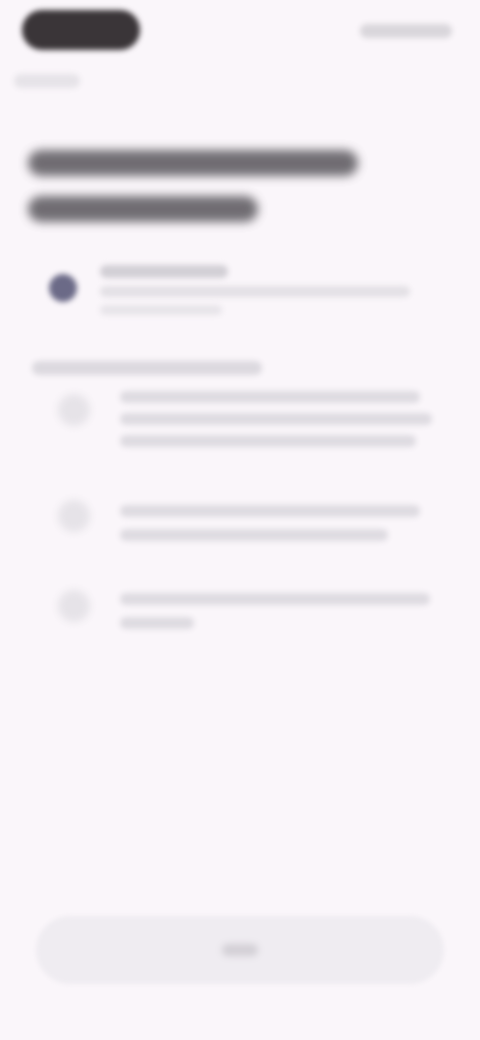  What do you see at coordinates (147, 368) in the screenshot?
I see `permissions-heading` at bounding box center [147, 368].